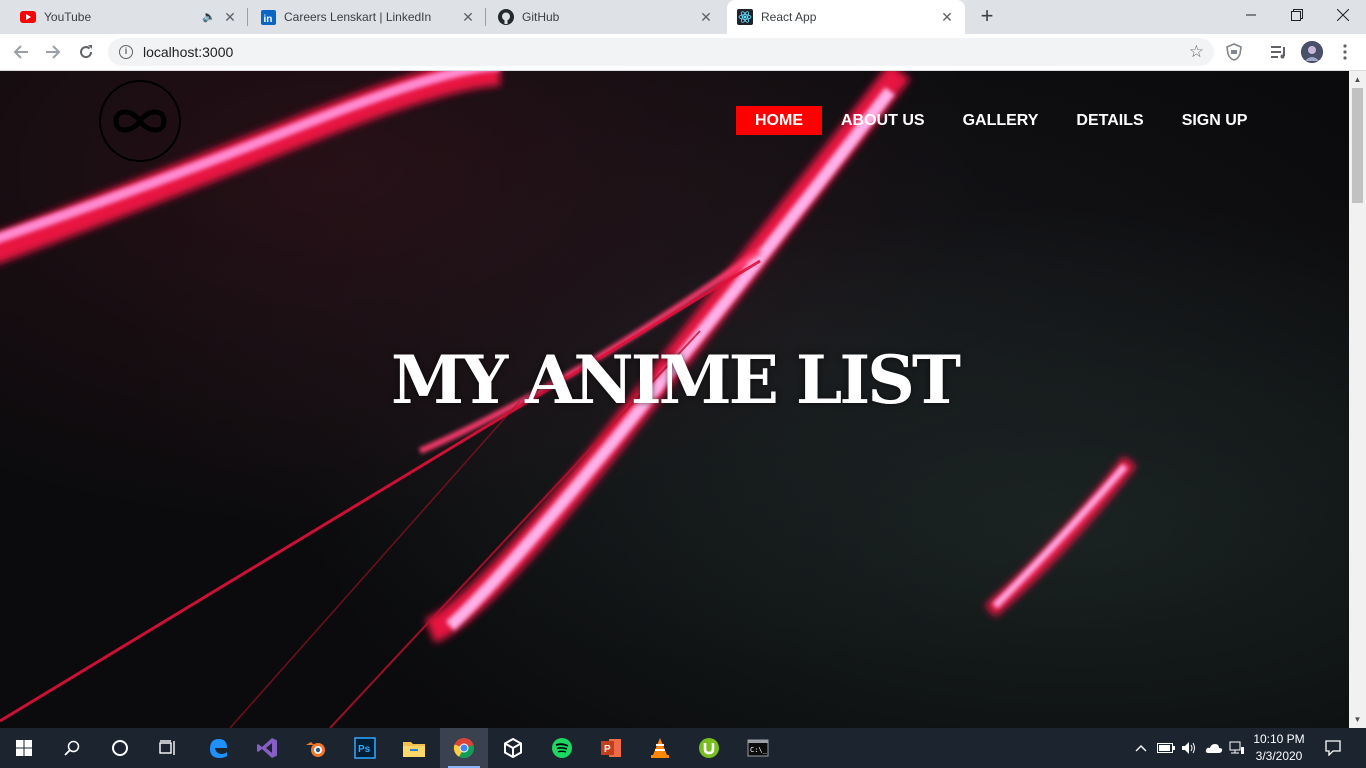 Image resolution: width=1366 pixels, height=768 pixels. Describe the element at coordinates (745, 17) in the screenshot. I see `react-icon` at that location.